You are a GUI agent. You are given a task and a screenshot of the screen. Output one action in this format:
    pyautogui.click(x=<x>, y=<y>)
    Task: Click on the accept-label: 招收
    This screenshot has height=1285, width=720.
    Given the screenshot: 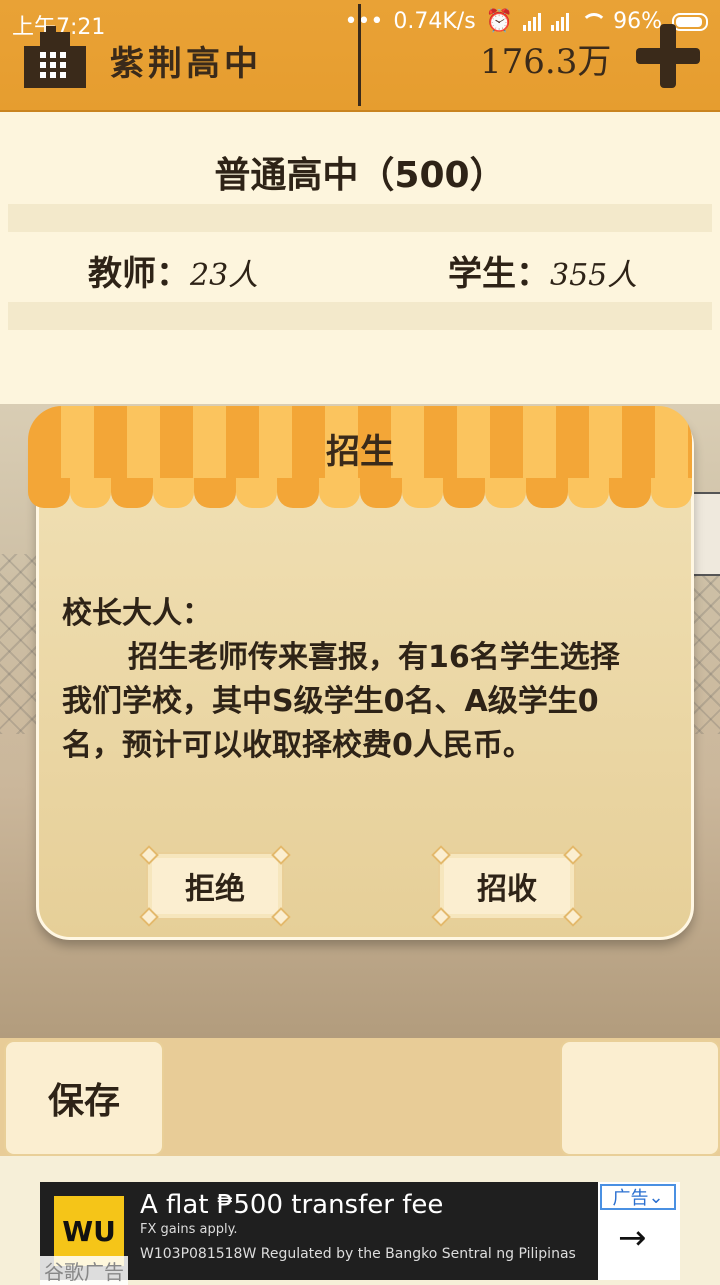 What is the action you would take?
    pyautogui.click(x=507, y=889)
    